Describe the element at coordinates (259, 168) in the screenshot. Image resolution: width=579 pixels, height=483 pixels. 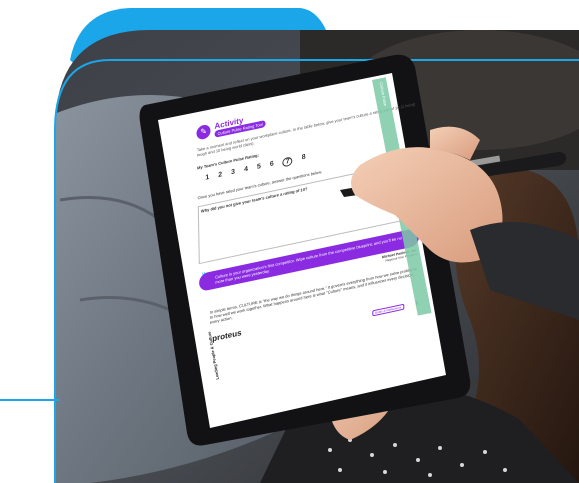
I see `rating-option: 5` at that location.